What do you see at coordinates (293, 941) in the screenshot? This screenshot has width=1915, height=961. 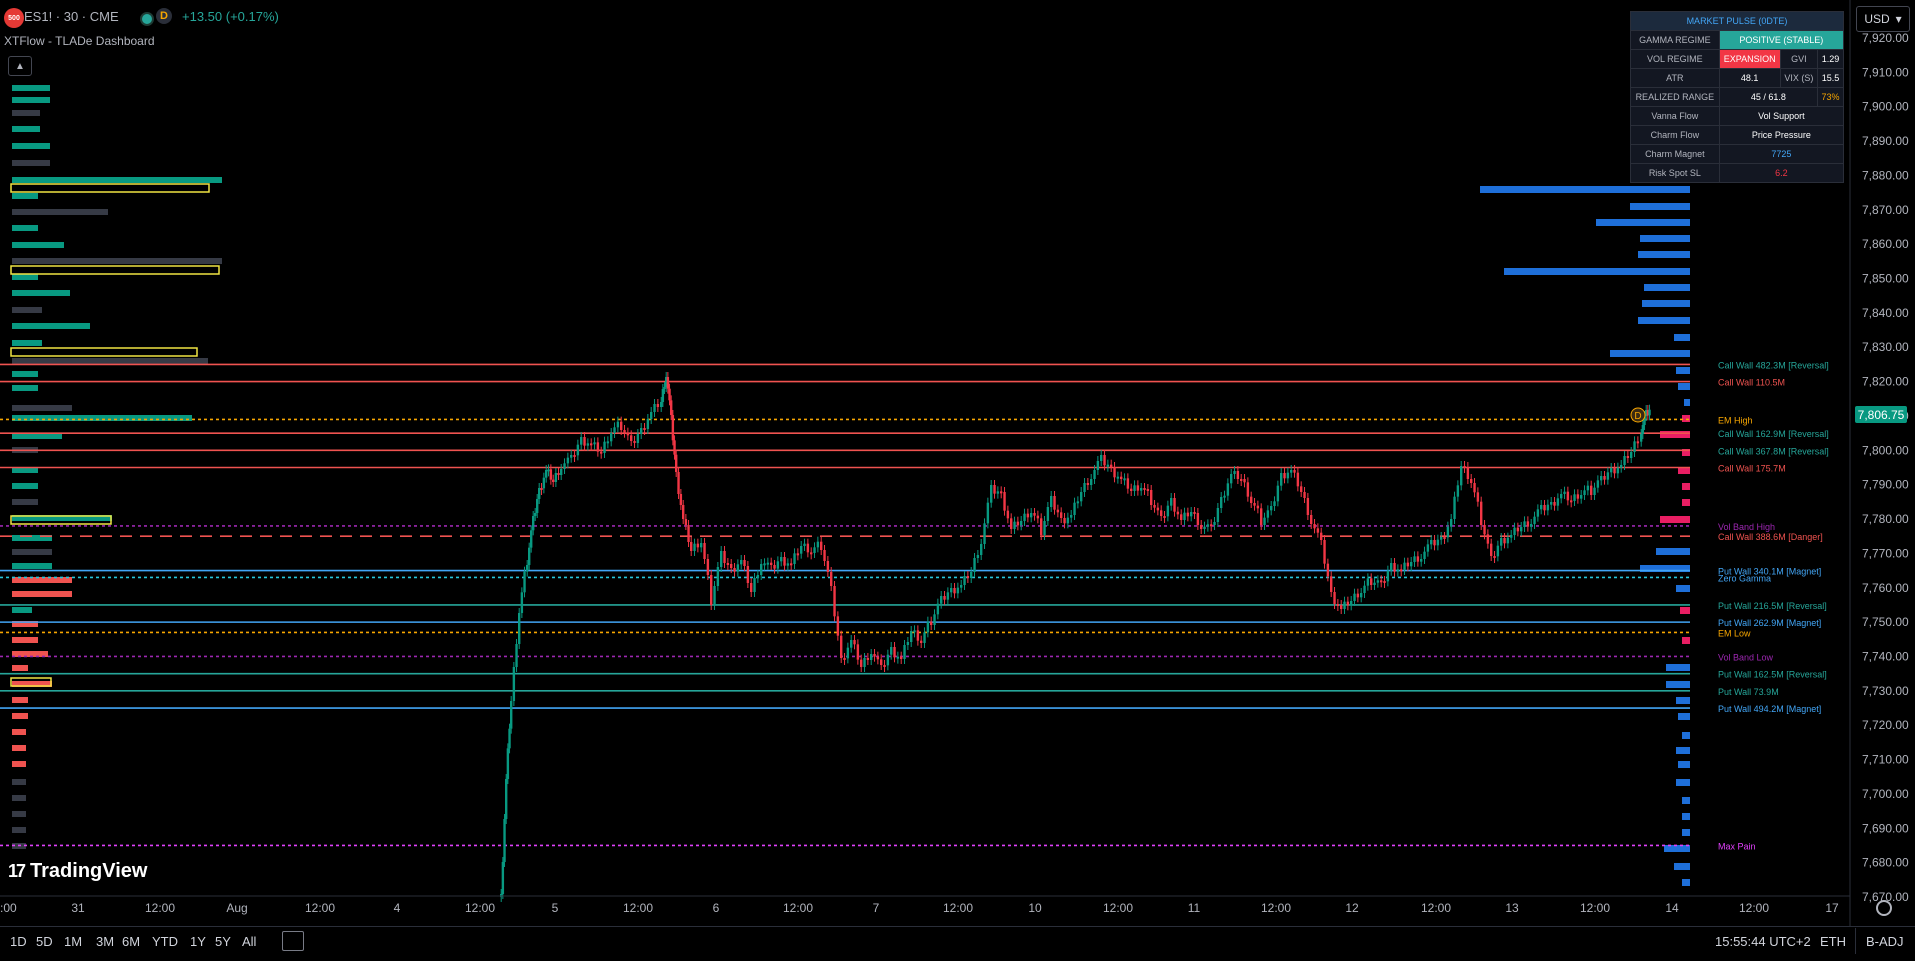 I see `calendar-icon` at bounding box center [293, 941].